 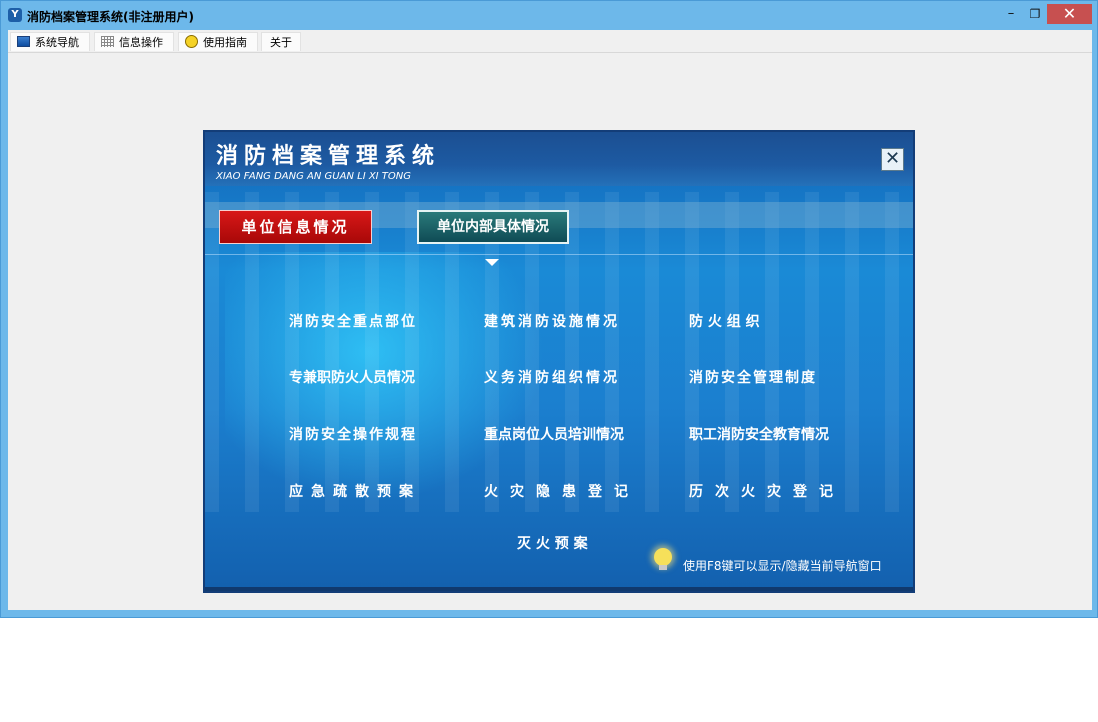 What do you see at coordinates (782, 566) in the screenshot?
I see `f8-hint-text: 使用F8键可以显示/隐藏当前导航窗口` at bounding box center [782, 566].